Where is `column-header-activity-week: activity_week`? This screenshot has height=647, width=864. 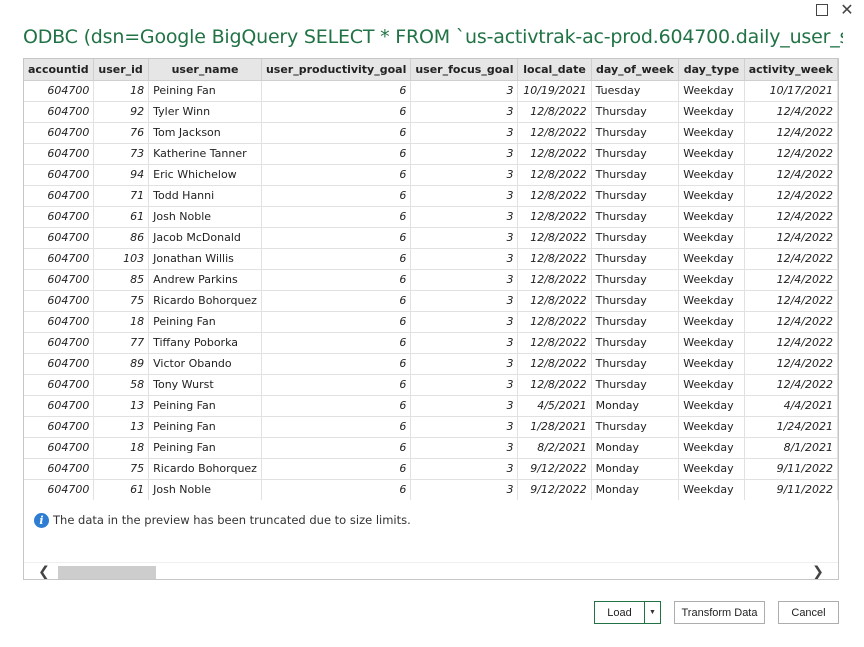 column-header-activity-week: activity_week is located at coordinates (791, 70).